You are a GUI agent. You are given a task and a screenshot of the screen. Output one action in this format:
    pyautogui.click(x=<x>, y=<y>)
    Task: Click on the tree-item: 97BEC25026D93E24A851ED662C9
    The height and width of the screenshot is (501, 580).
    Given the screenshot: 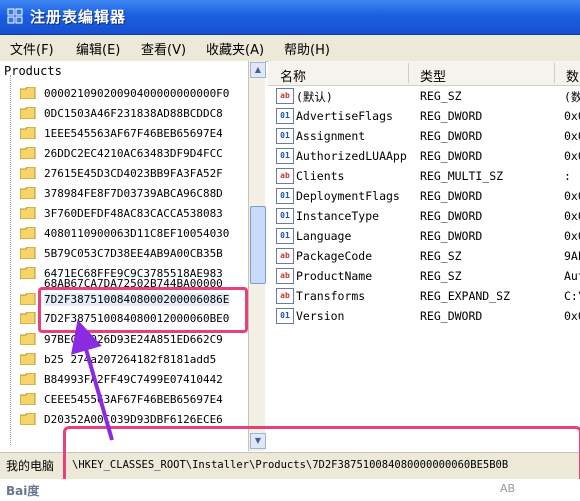 What is the action you would take?
    pyautogui.click(x=124, y=340)
    